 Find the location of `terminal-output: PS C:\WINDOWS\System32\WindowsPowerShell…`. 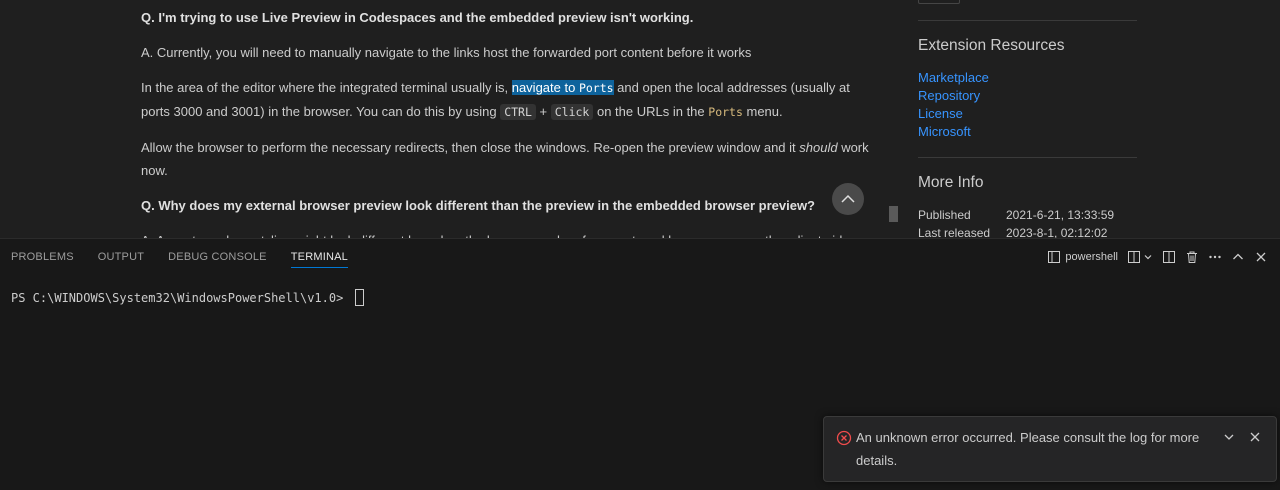

terminal-output: PS C:\WINDOWS\System32\WindowsPowerShell… is located at coordinates (187, 297).